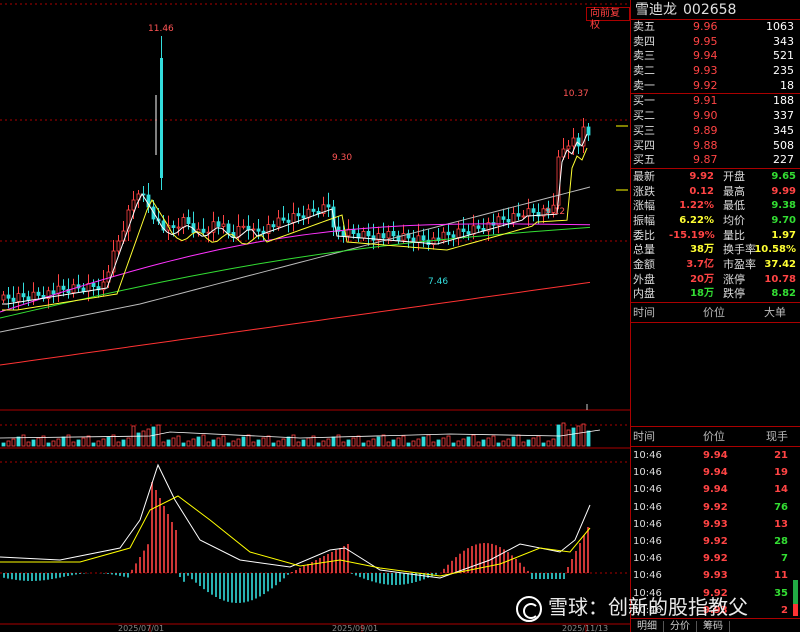 This screenshot has height=632, width=800. What do you see at coordinates (608, 19) in the screenshot?
I see `restore-mode-button: 向前复权` at bounding box center [608, 19].